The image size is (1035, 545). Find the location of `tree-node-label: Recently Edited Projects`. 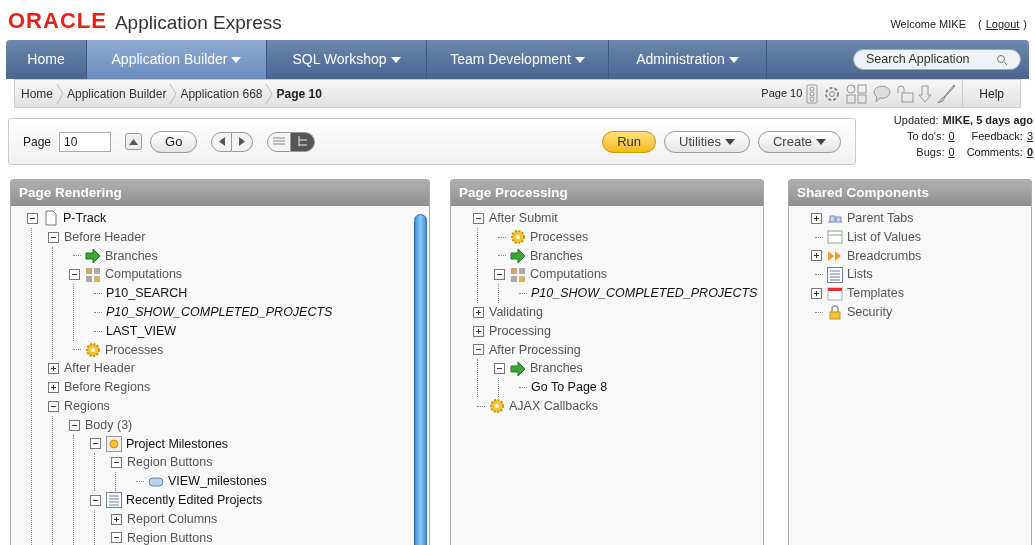

tree-node-label: Recently Edited Projects is located at coordinates (194, 500).